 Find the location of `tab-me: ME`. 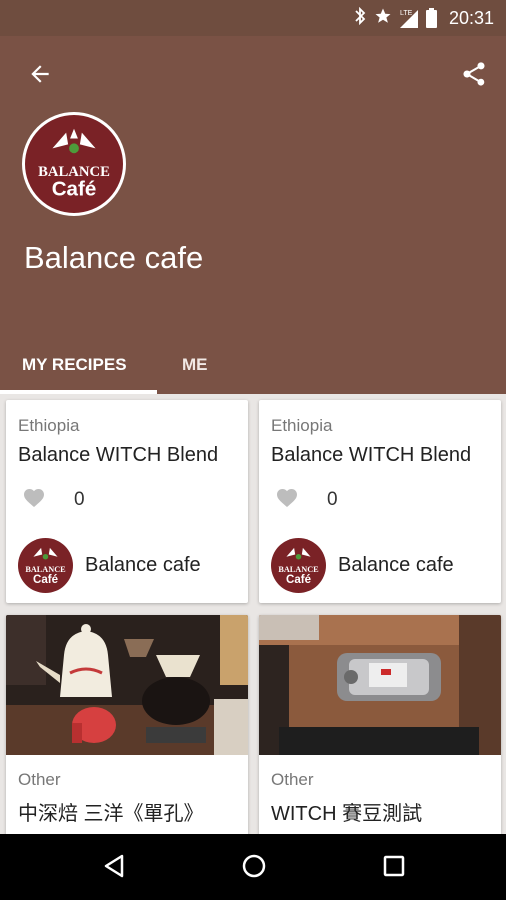

tab-me: ME is located at coordinates (195, 365).